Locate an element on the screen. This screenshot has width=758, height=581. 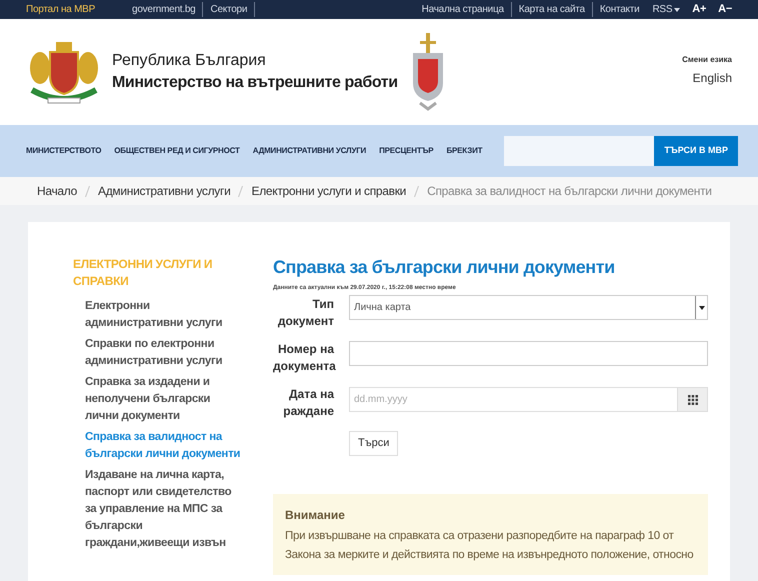
notice-title: Внимание is located at coordinates (315, 515).